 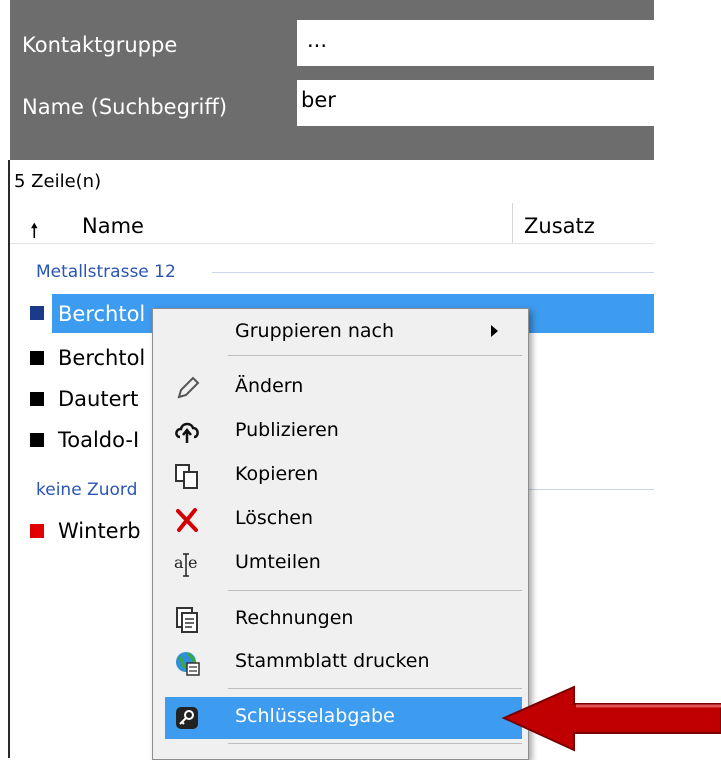 I want to click on list-border, so click(x=9, y=459).